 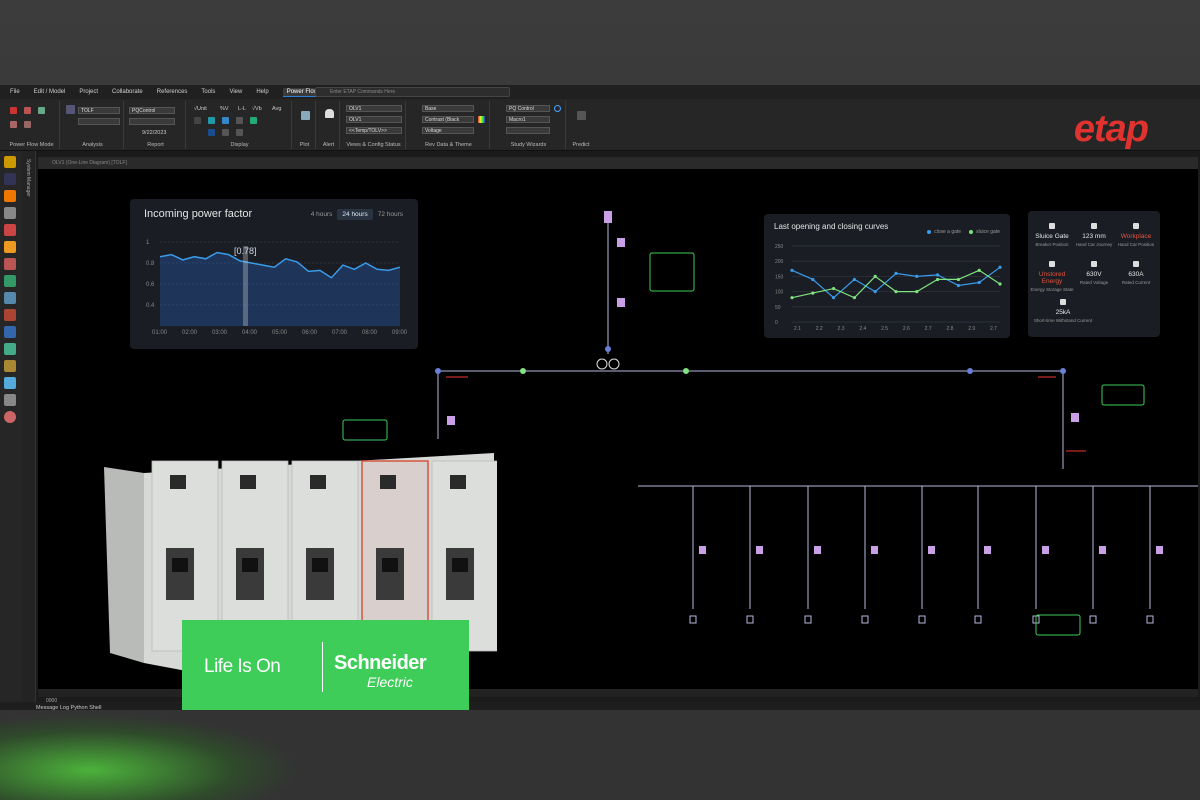 I want to click on menu-item: Edit / Model, so click(x=50, y=92).